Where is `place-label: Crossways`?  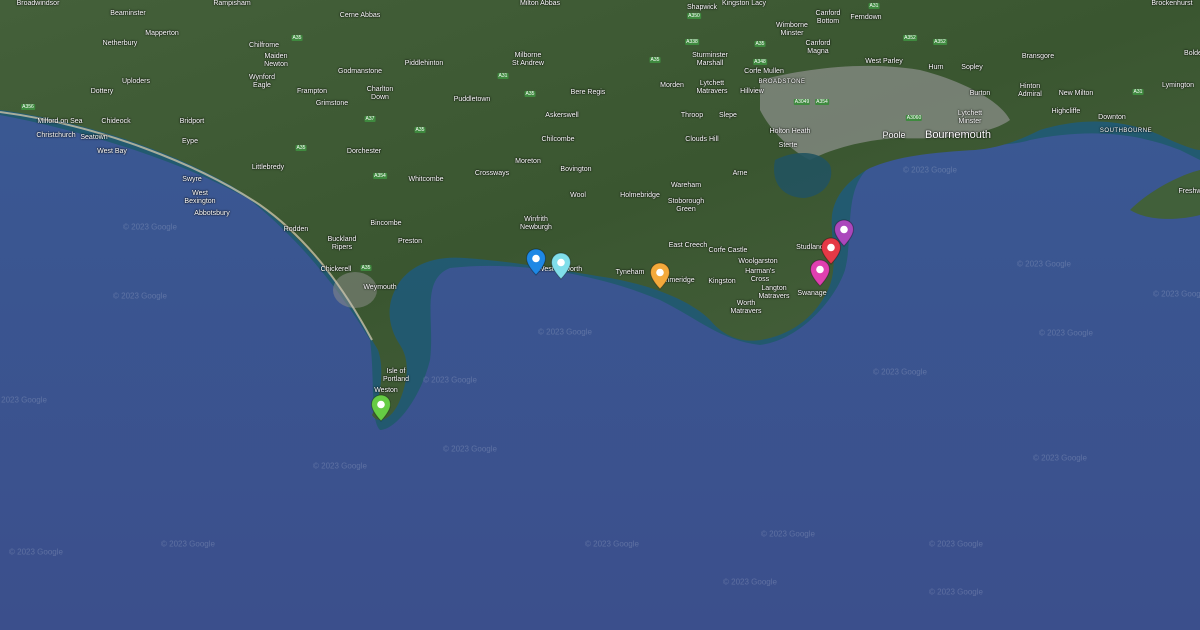 place-label: Crossways is located at coordinates (492, 173).